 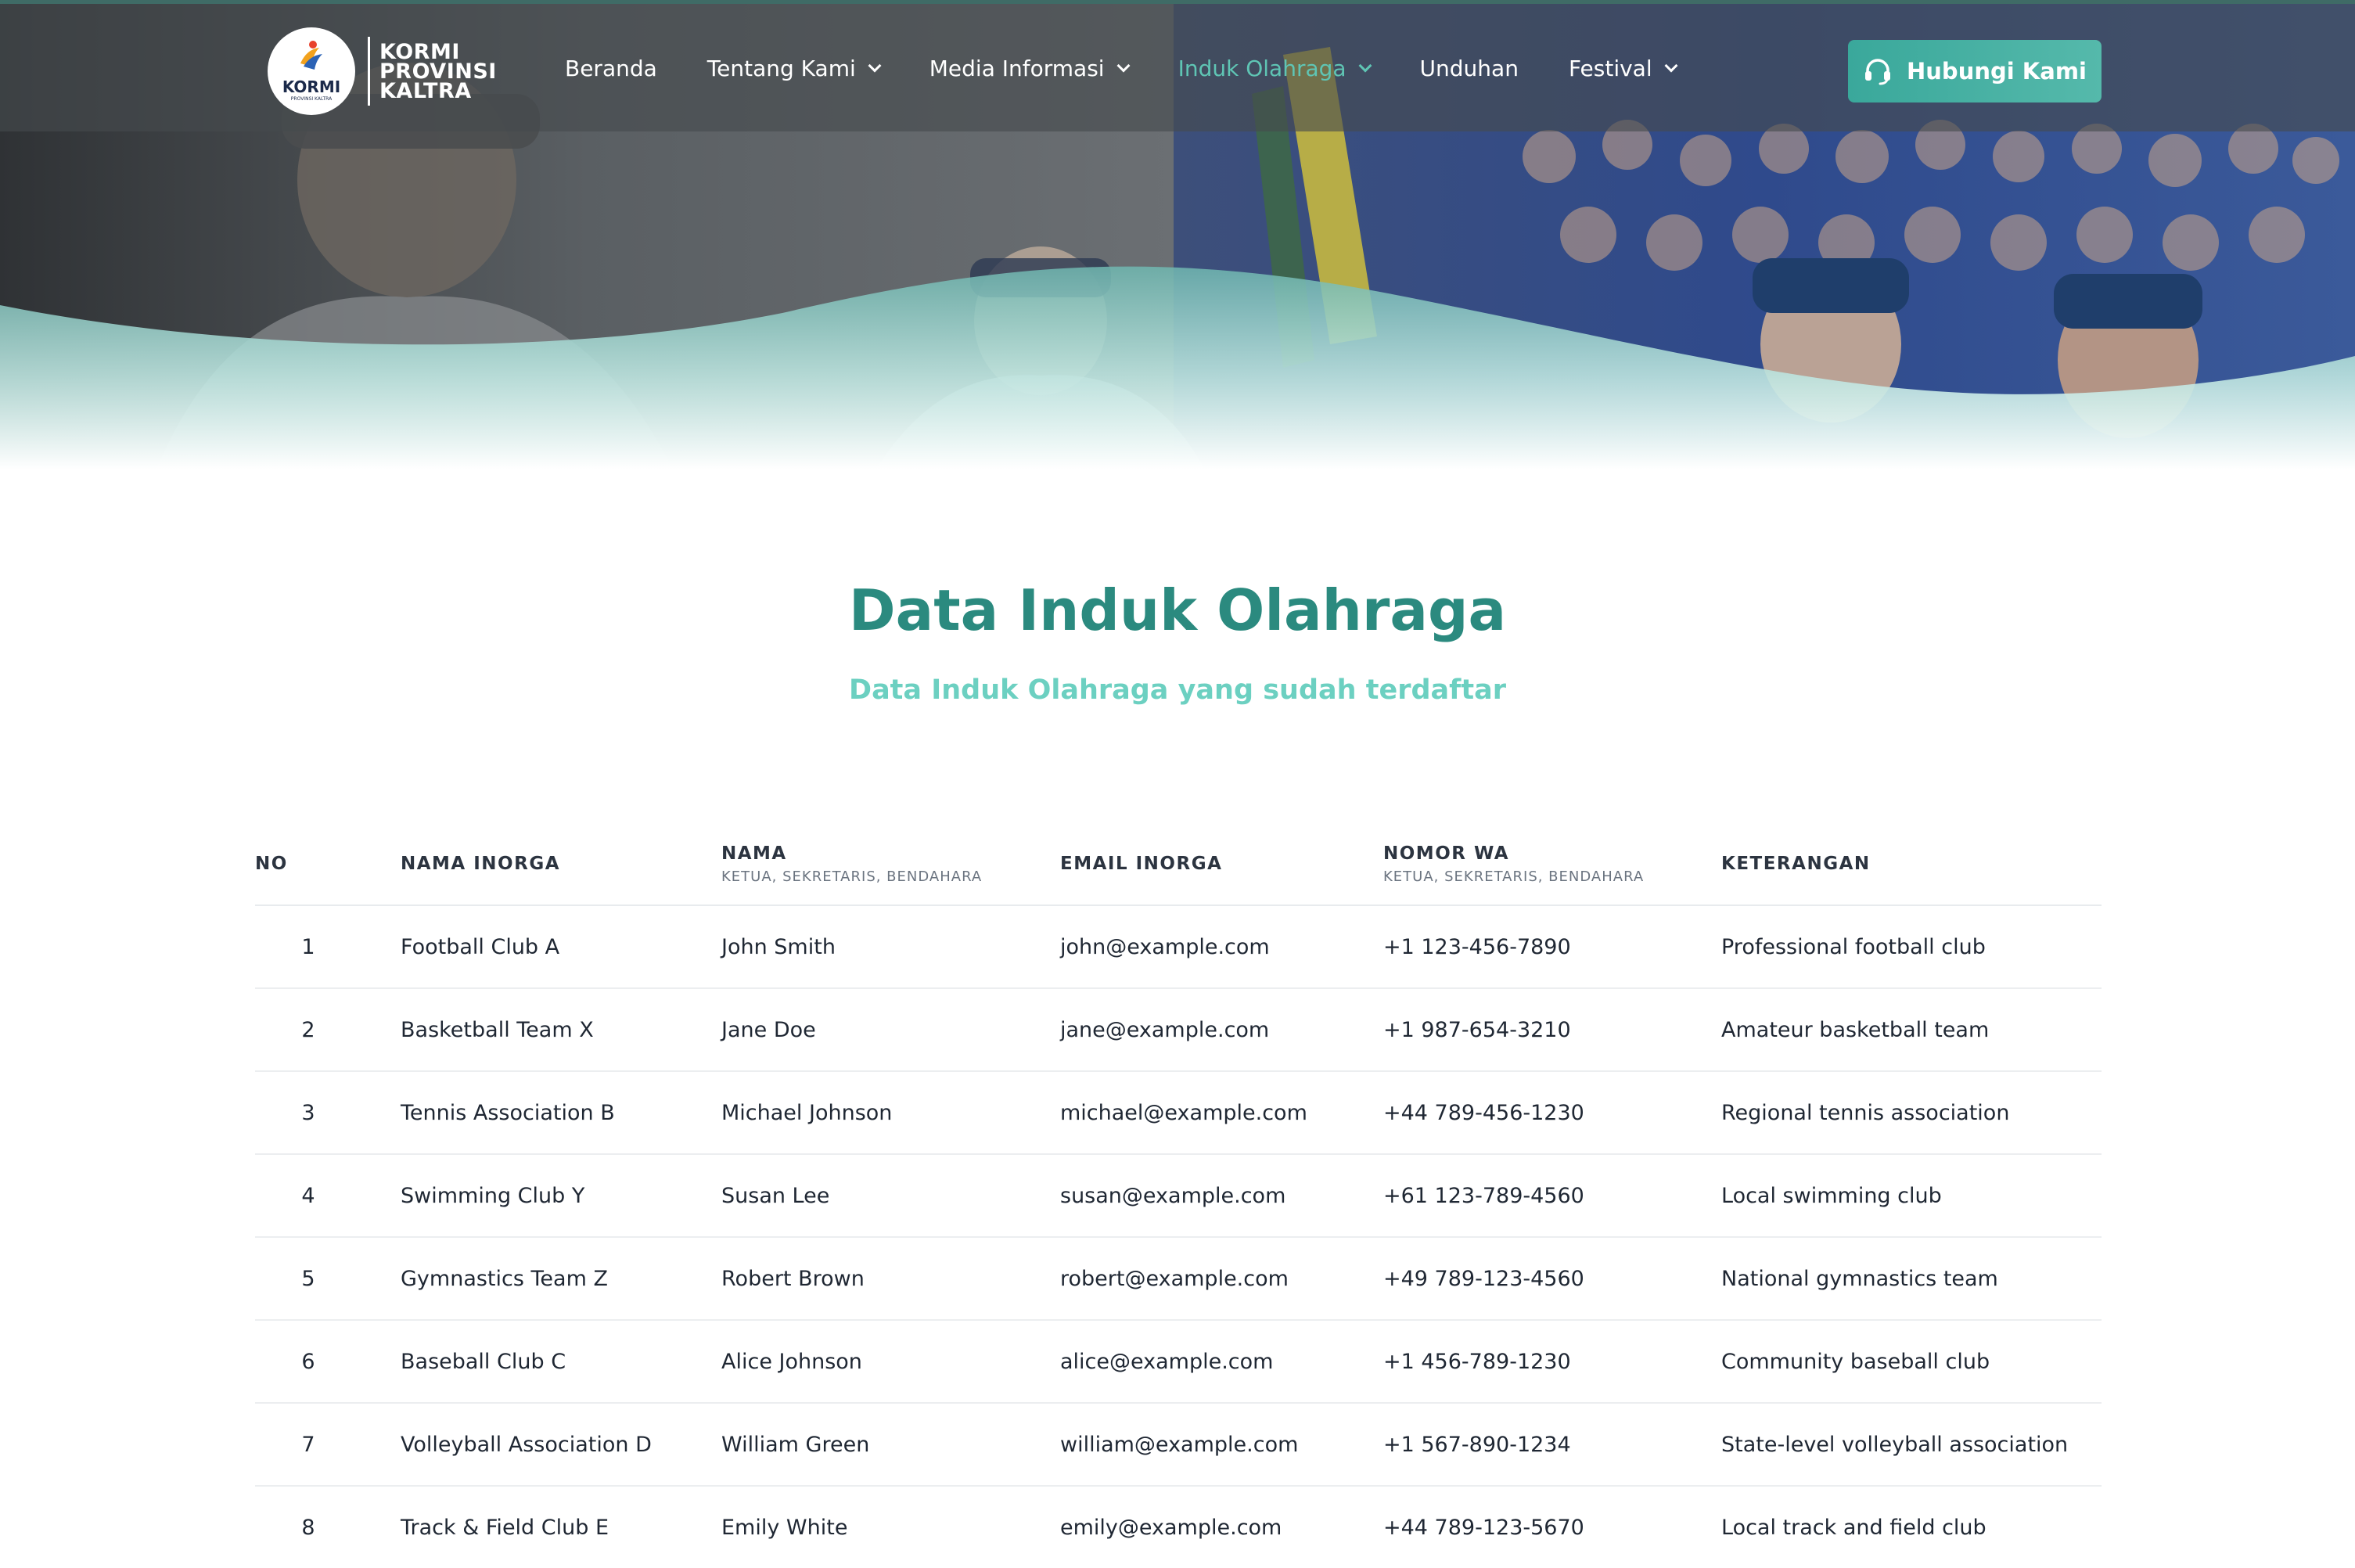 I want to click on brand-name: KORMI PROVINSI KALTRA, so click(x=438, y=72).